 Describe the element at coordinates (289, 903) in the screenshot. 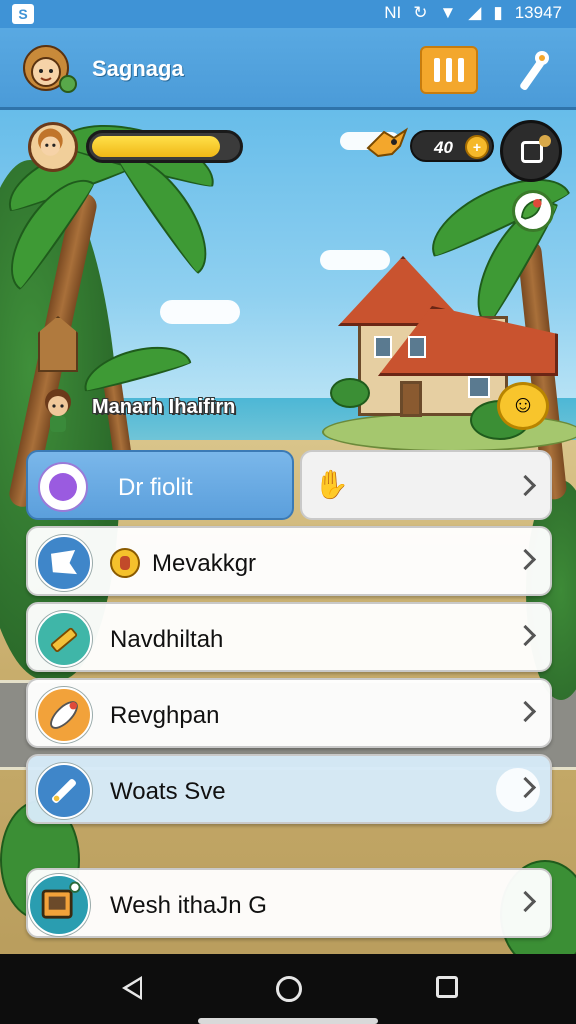

I see `menu-item-wesh-ithajn-g: Wesh ithaJn G` at that location.